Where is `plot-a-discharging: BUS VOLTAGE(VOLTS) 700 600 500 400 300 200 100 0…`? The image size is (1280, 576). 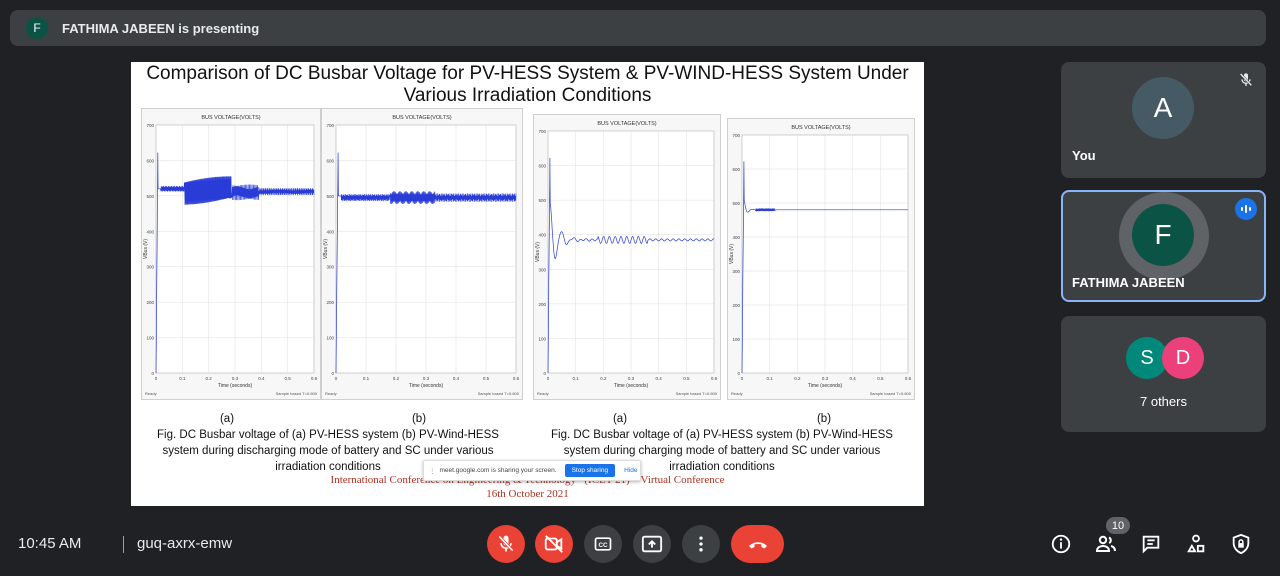
plot-a-discharging: BUS VOLTAGE(VOLTS) 700 600 500 400 300 200 100 0… is located at coordinates (231, 254).